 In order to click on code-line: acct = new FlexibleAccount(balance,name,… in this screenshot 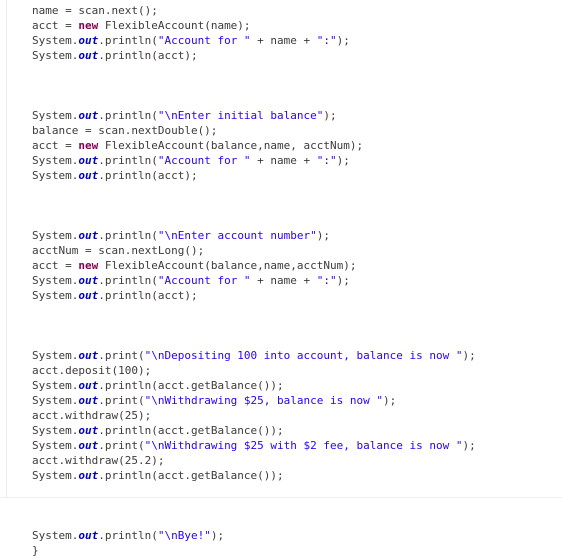, I will do `click(254, 265)`.